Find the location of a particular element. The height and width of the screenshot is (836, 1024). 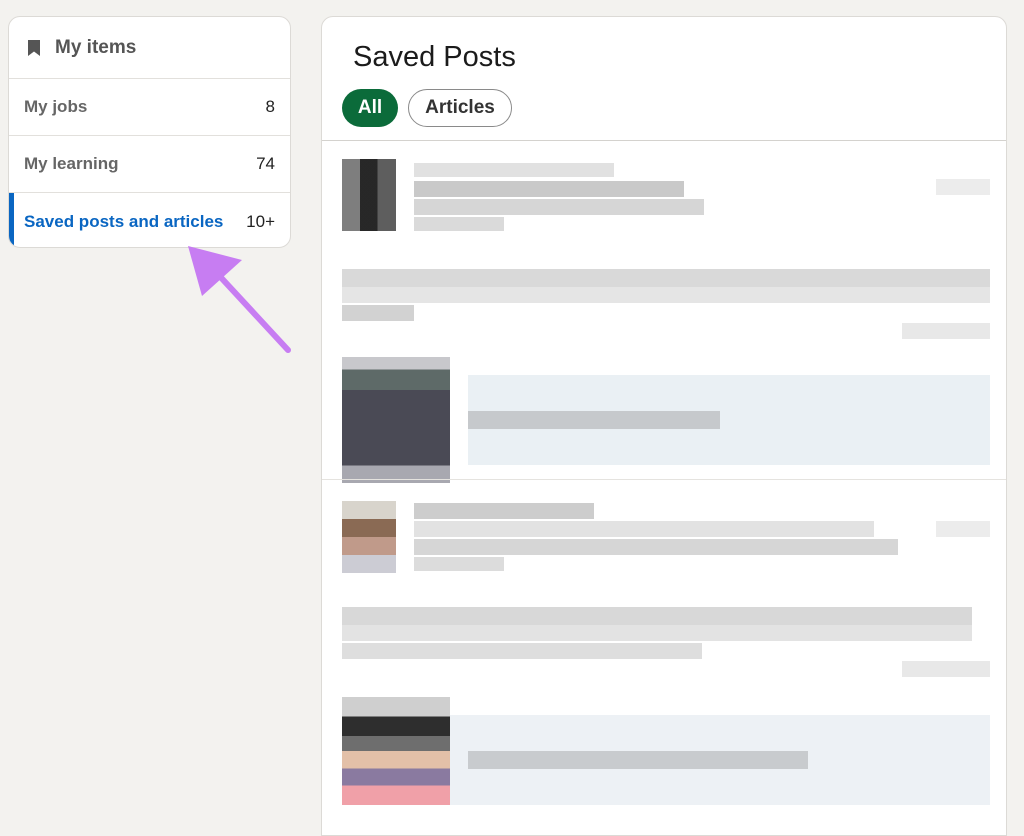

filter-pills: All Articles is located at coordinates (427, 108).